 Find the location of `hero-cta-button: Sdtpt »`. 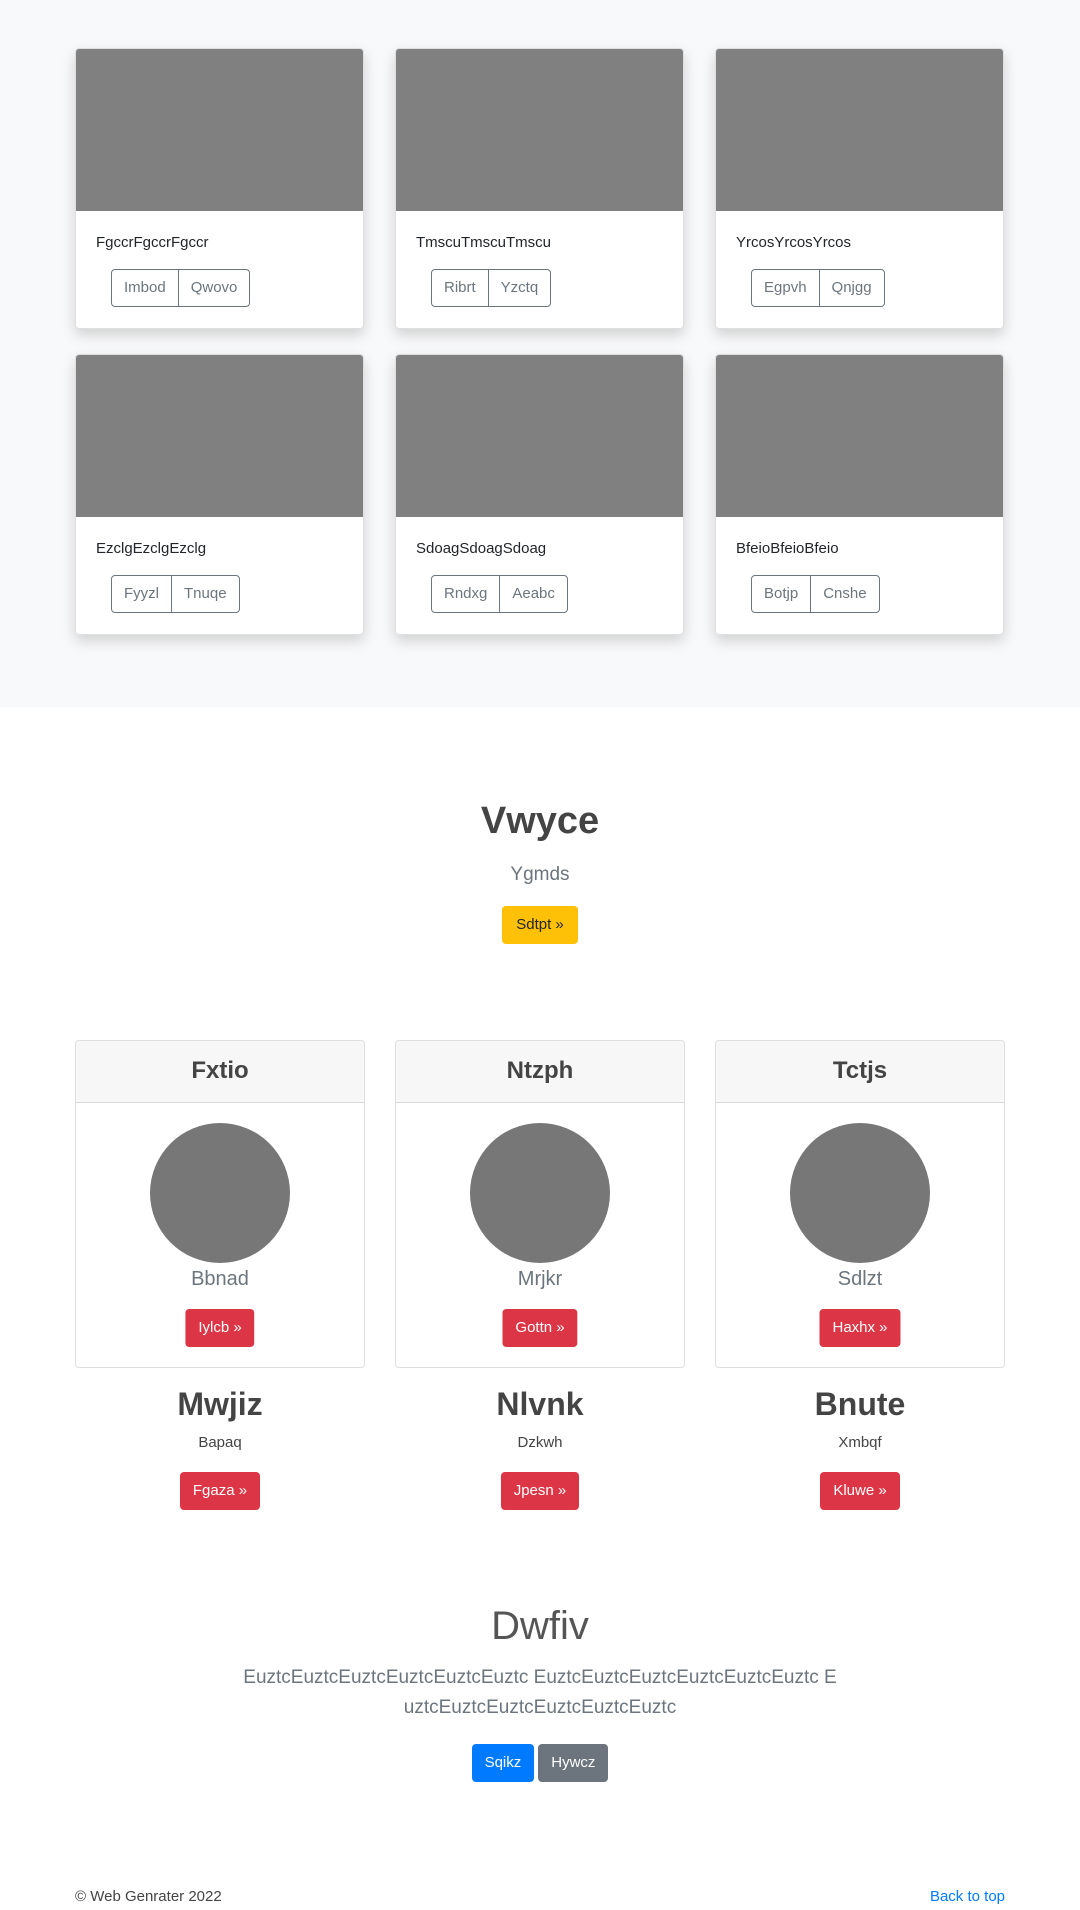

hero-cta-button: Sdtpt » is located at coordinates (540, 925).